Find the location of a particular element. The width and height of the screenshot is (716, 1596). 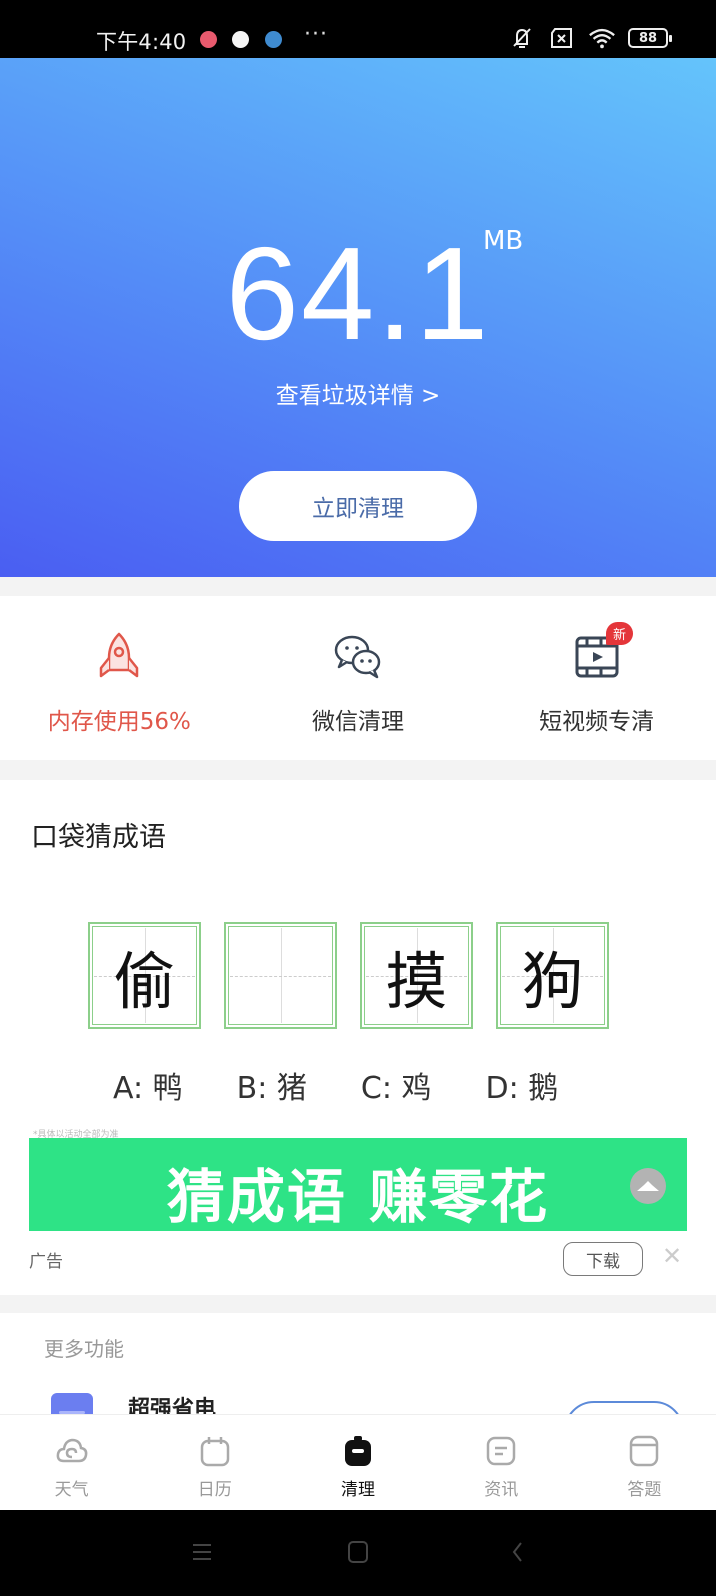

ad-download-button: 下载 is located at coordinates (603, 1259).